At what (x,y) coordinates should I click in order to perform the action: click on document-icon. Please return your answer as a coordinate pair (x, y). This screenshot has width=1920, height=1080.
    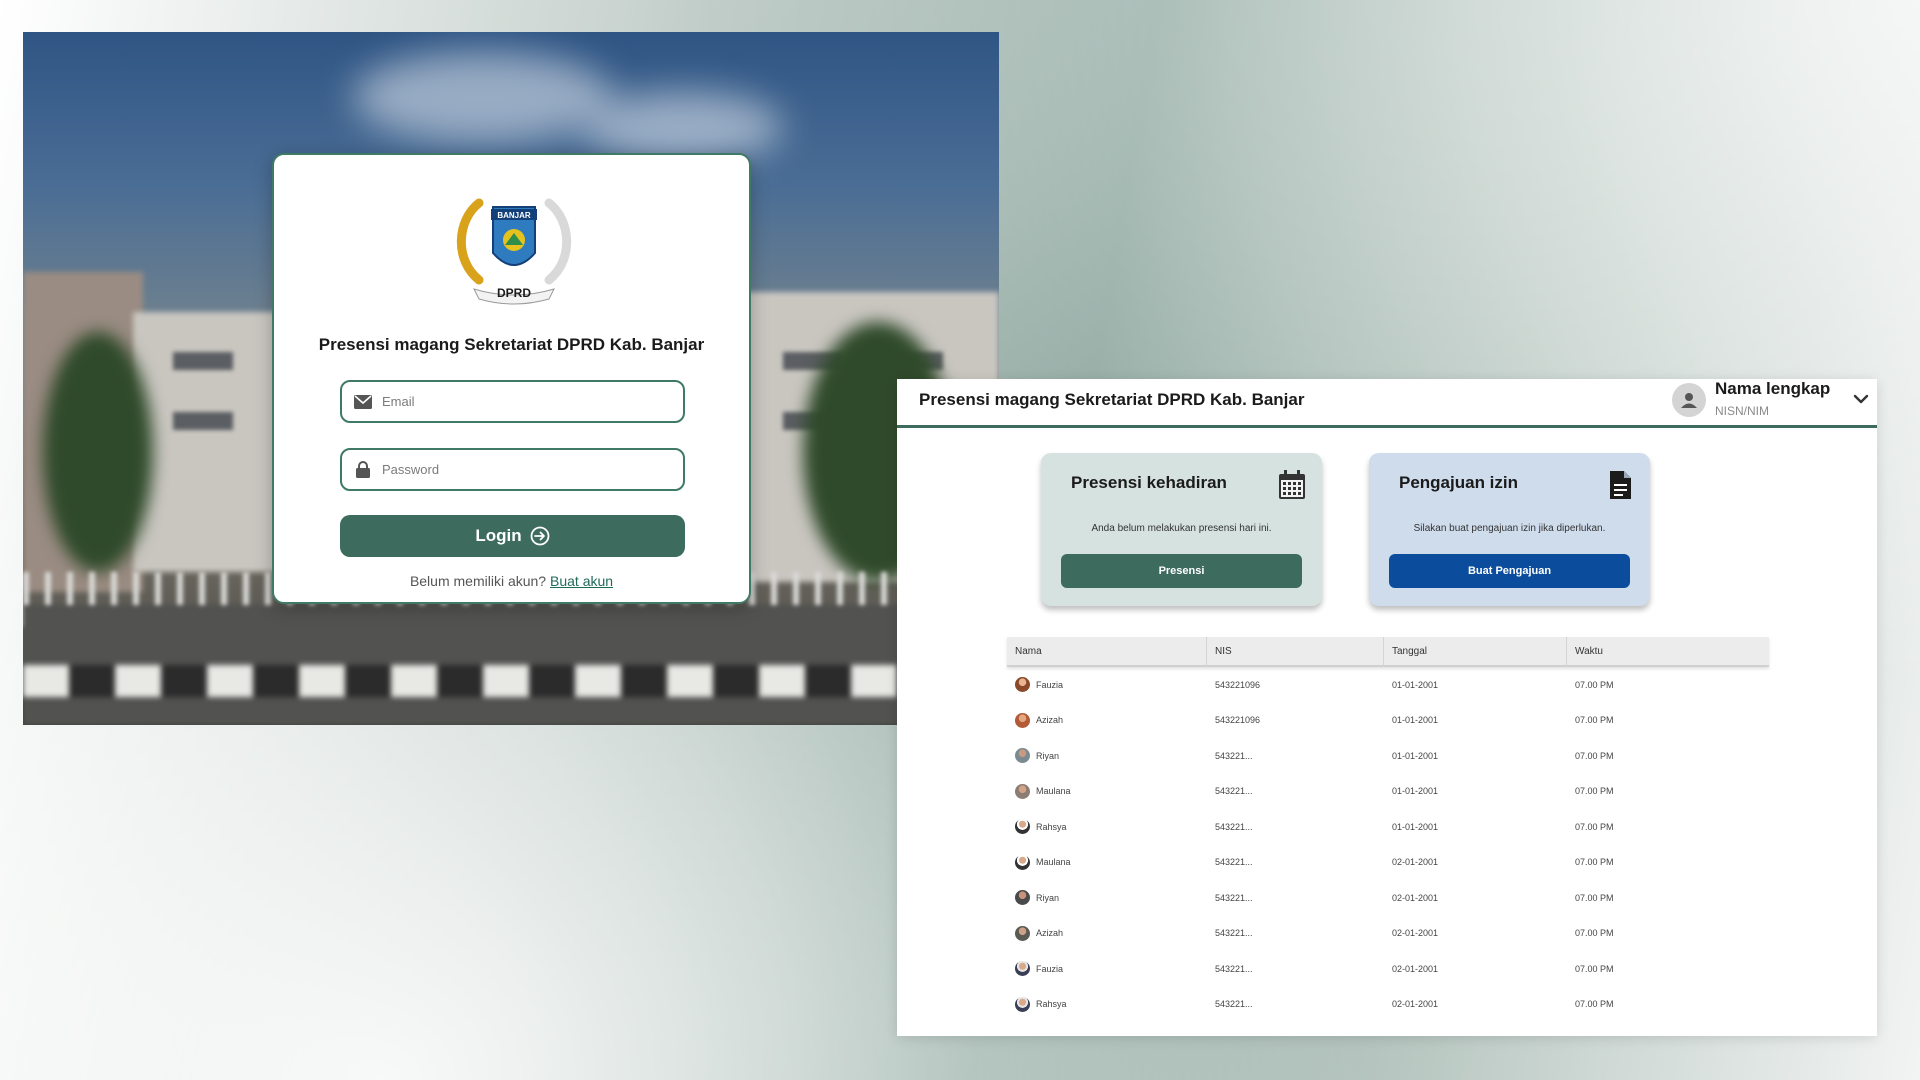
    Looking at the image, I should click on (1620, 485).